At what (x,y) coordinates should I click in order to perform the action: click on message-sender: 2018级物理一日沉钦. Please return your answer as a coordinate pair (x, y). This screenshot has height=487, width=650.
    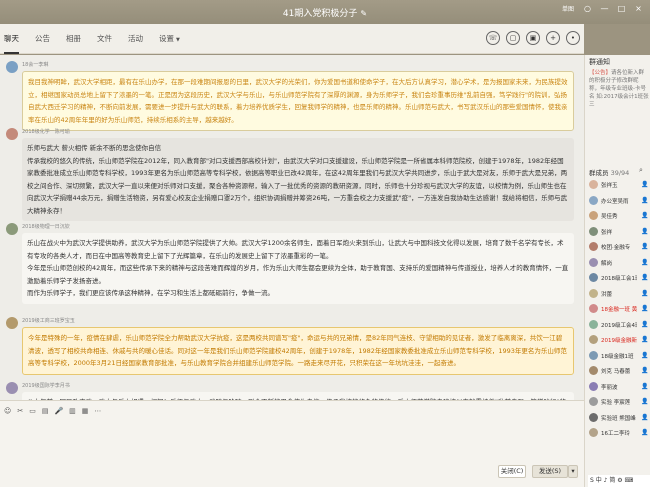
    Looking at the image, I should click on (46, 226).